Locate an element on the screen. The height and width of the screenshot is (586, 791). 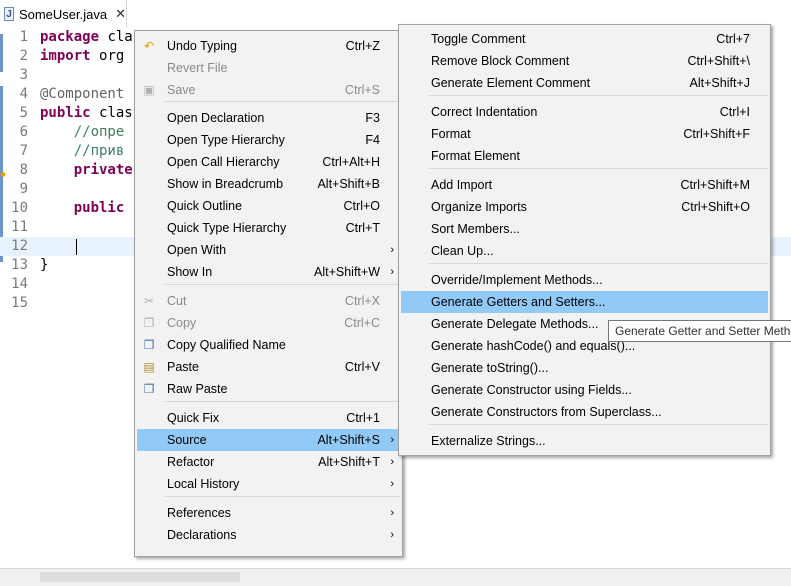
menu-item-label: Raw Paste is located at coordinates (197, 389).